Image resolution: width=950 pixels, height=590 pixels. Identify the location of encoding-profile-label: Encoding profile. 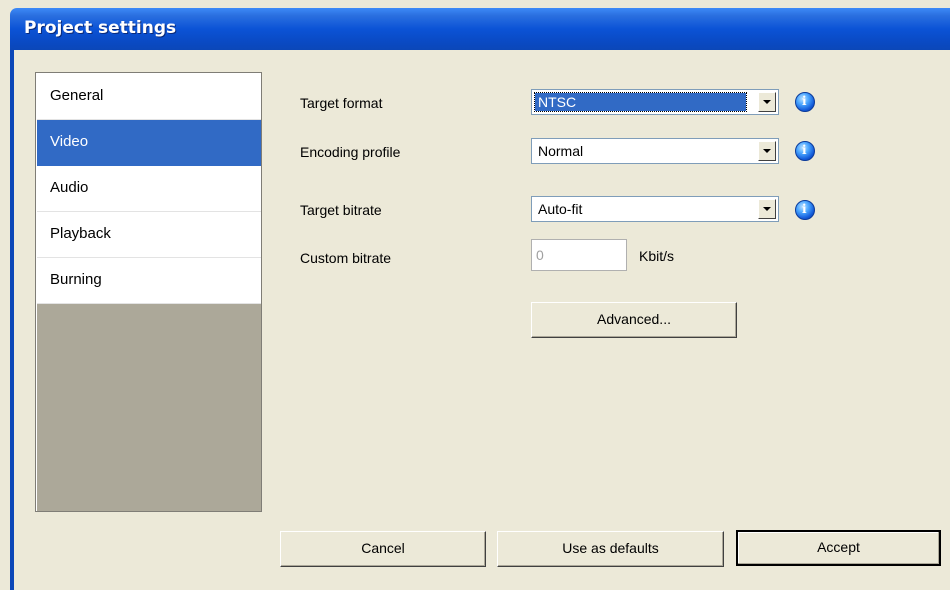
(350, 152).